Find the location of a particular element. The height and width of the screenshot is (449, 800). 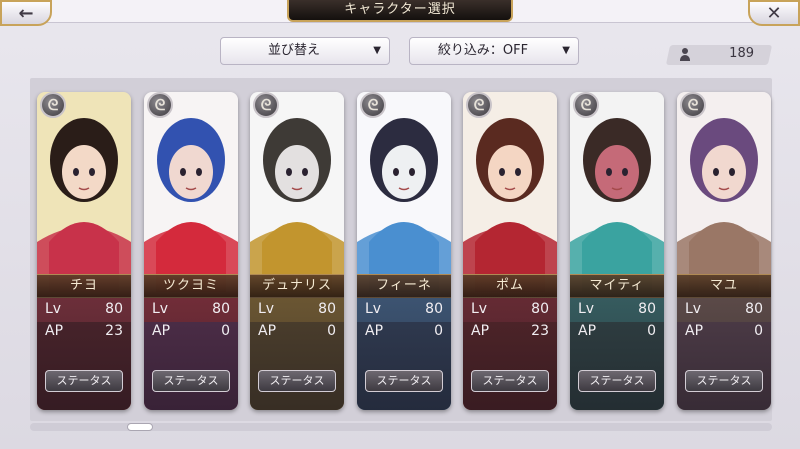

character-card: ᘓ チヨ Lv 80 AP 23 ステータス is located at coordinates (84, 251).